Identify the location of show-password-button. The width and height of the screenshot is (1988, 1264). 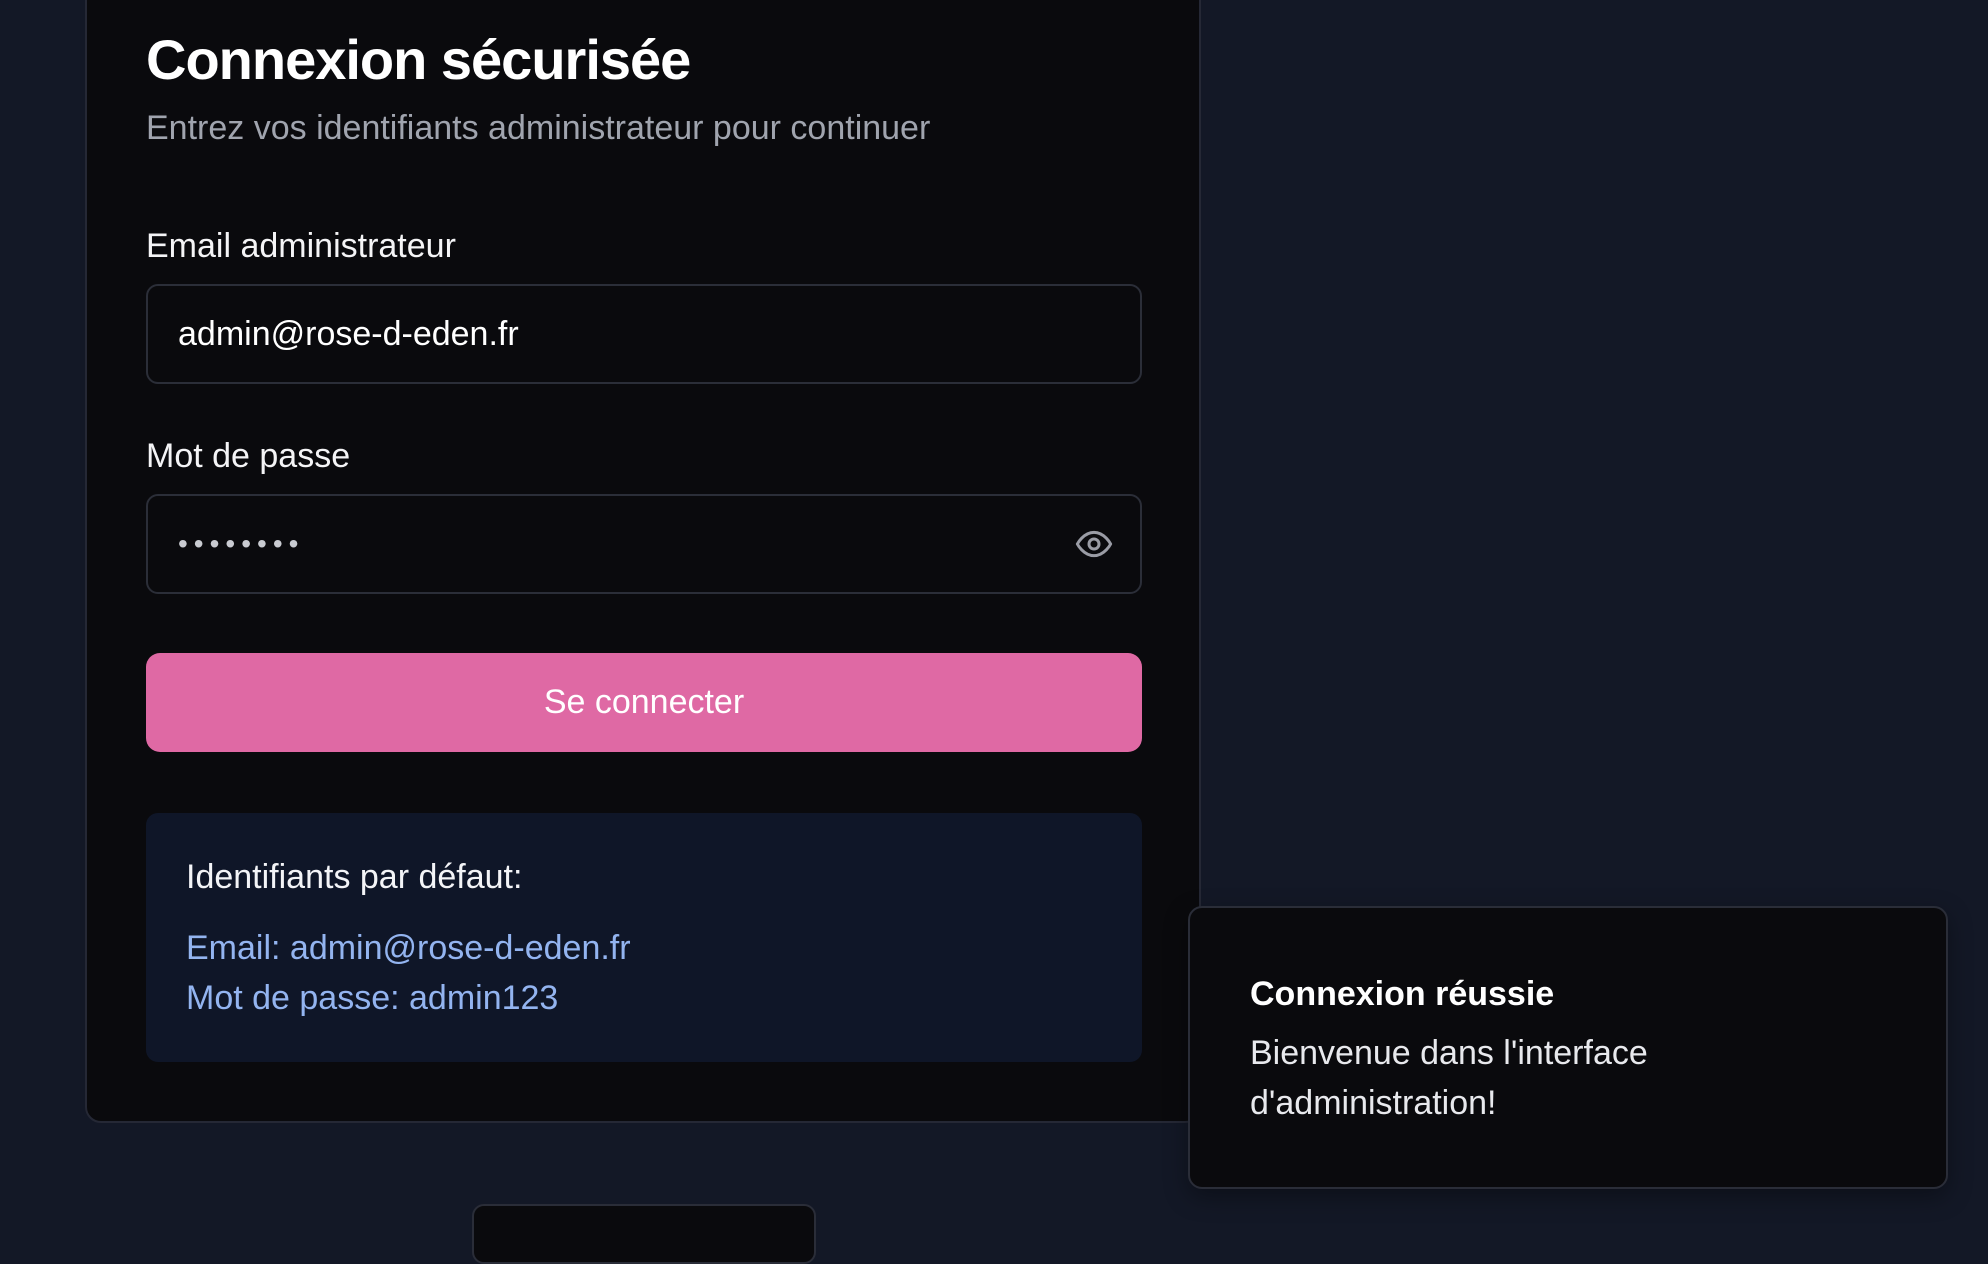
(1094, 544).